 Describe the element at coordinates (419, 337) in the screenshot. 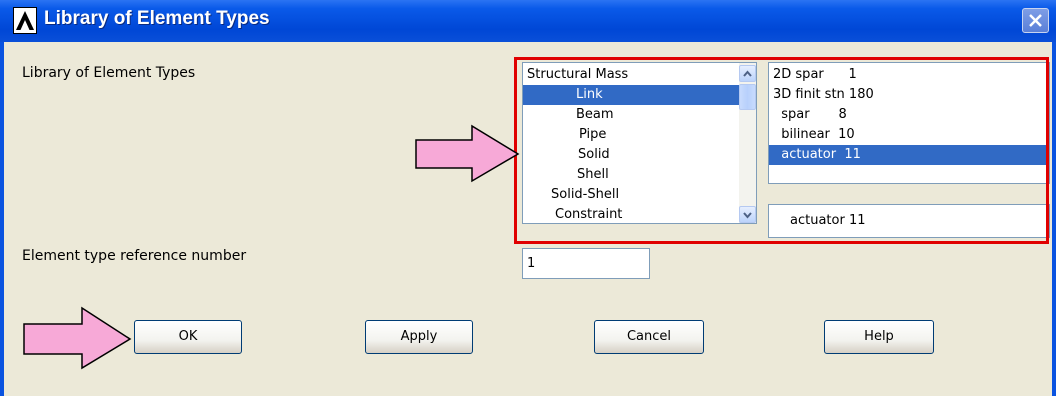

I see `apply-button: Apply` at that location.